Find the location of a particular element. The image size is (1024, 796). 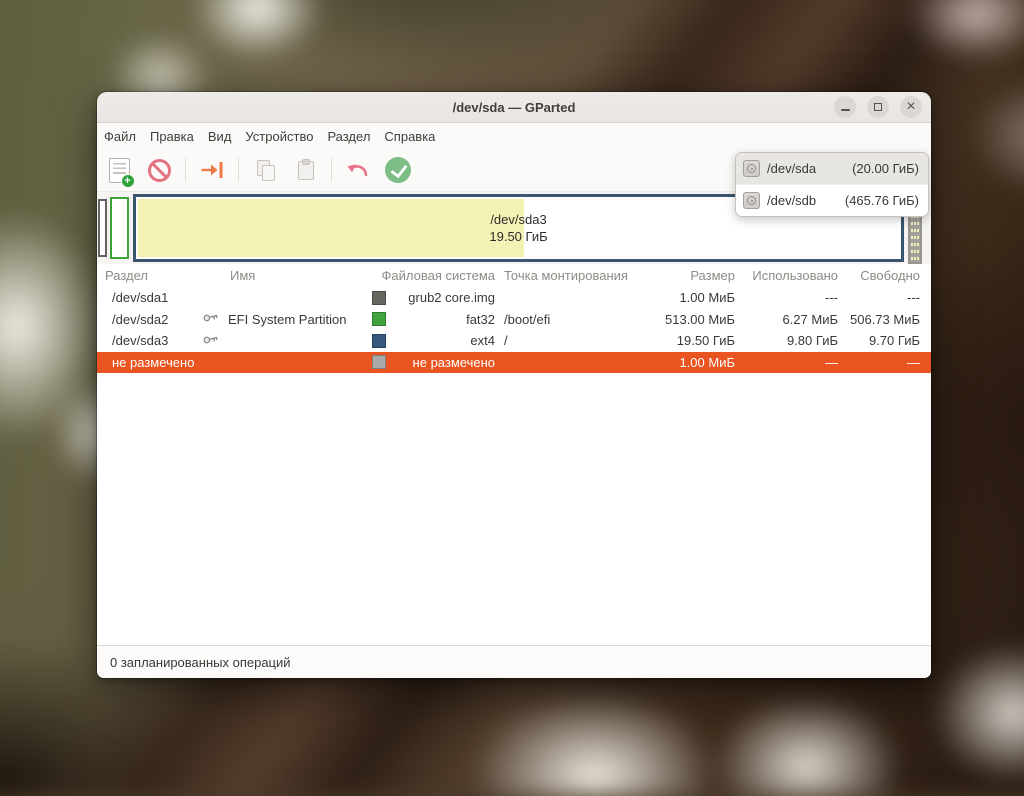

device-option-sda: /dev/sda (20.00 ГиБ) is located at coordinates (832, 168).